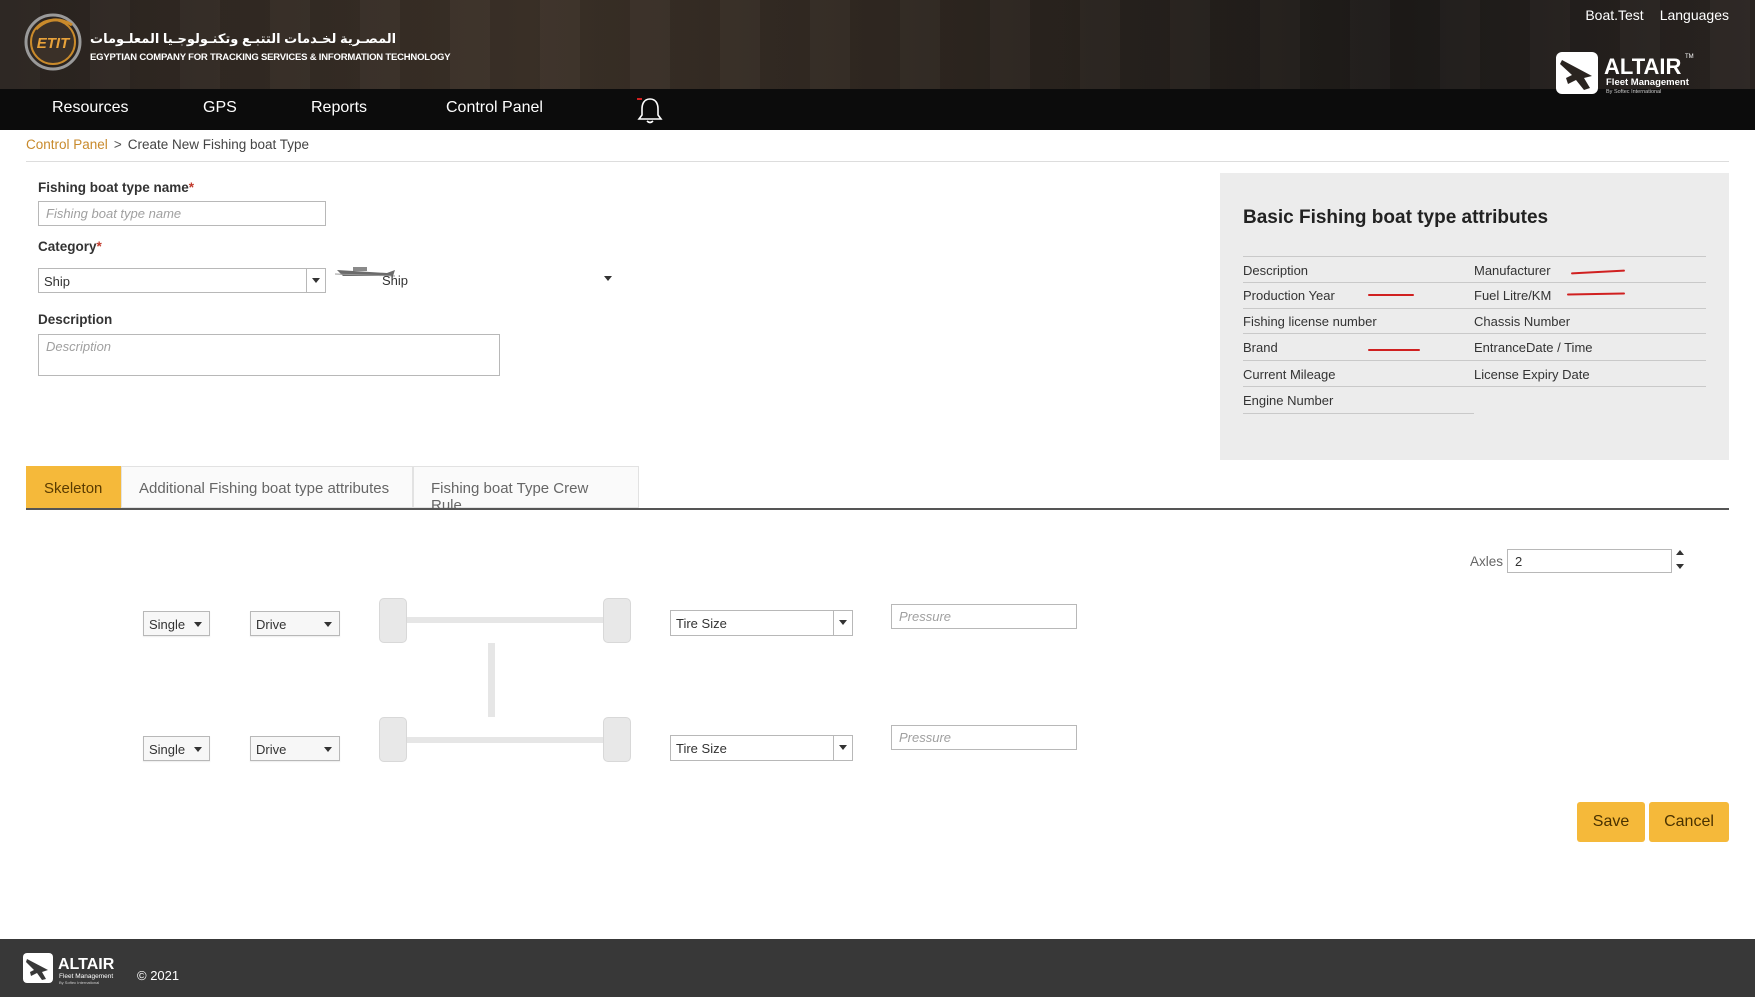 The image size is (1755, 997). Describe the element at coordinates (1512, 270) in the screenshot. I see `attr-manufacturer: Manufacturer` at that location.